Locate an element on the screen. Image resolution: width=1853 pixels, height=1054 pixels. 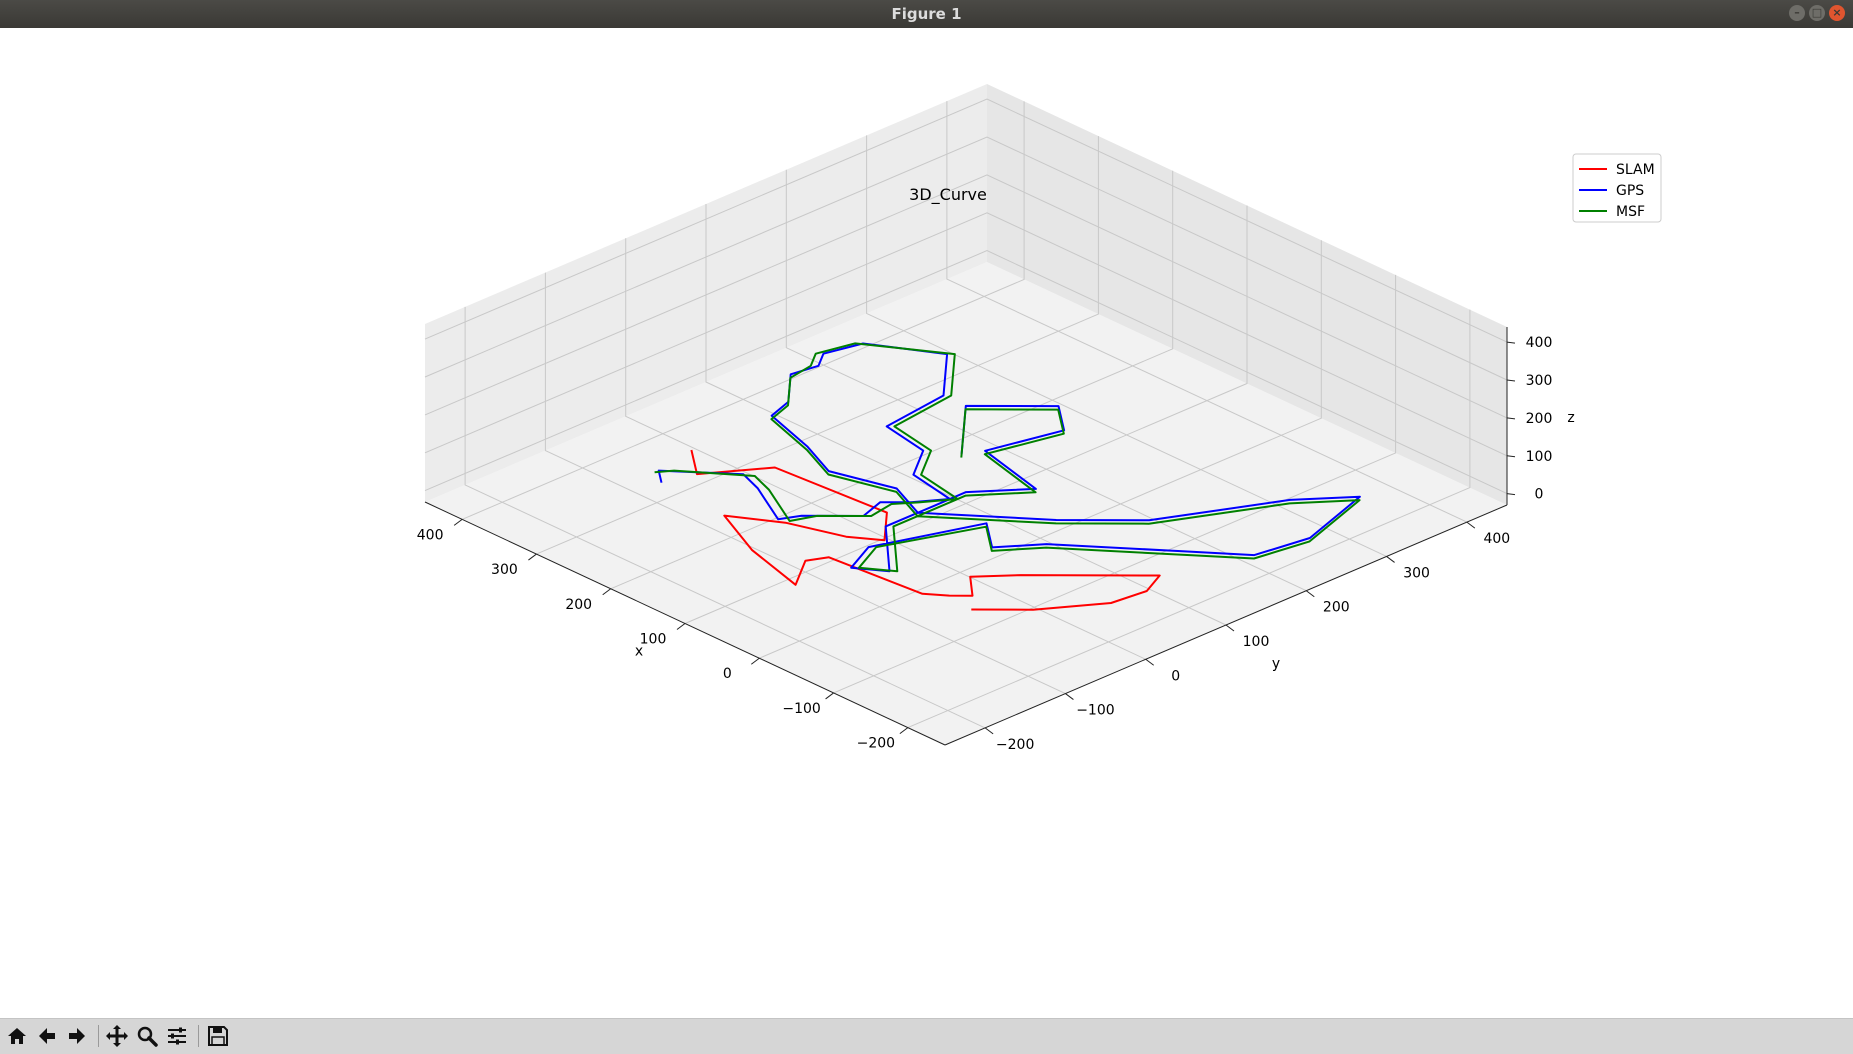
x-axis-label: x is located at coordinates (639, 652).